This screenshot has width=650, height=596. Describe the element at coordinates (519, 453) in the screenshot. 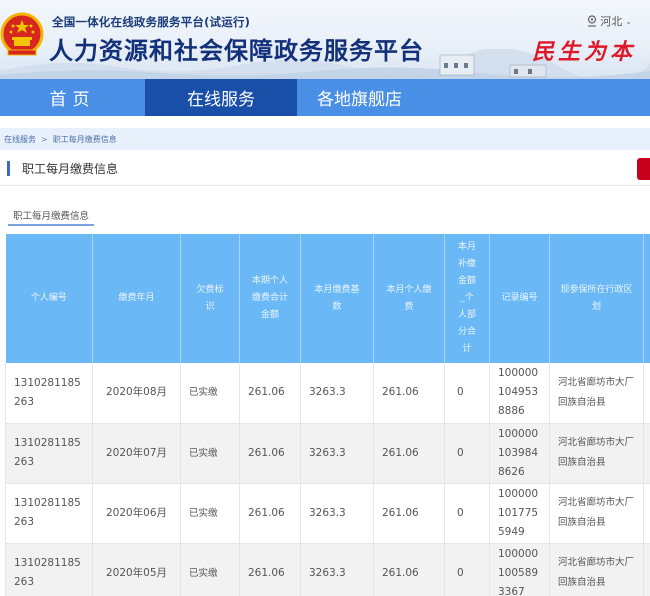

I see `cell-record-id: 1000001039848626` at that location.